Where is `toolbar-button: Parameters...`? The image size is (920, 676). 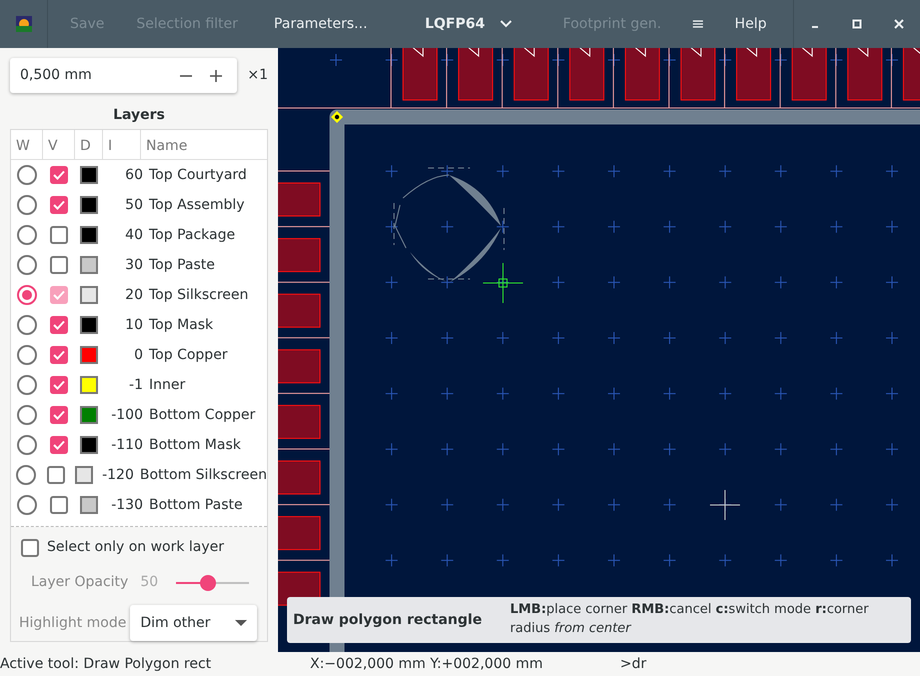 toolbar-button: Parameters... is located at coordinates (321, 24).